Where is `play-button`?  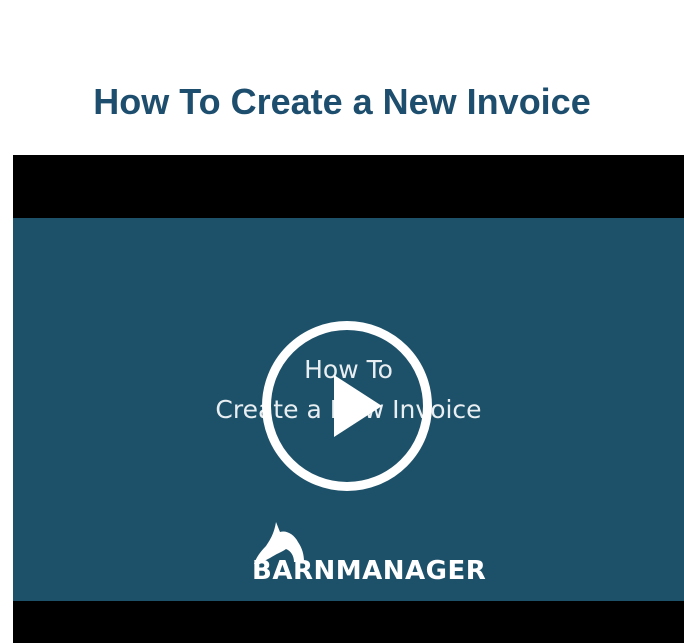 play-button is located at coordinates (347, 406).